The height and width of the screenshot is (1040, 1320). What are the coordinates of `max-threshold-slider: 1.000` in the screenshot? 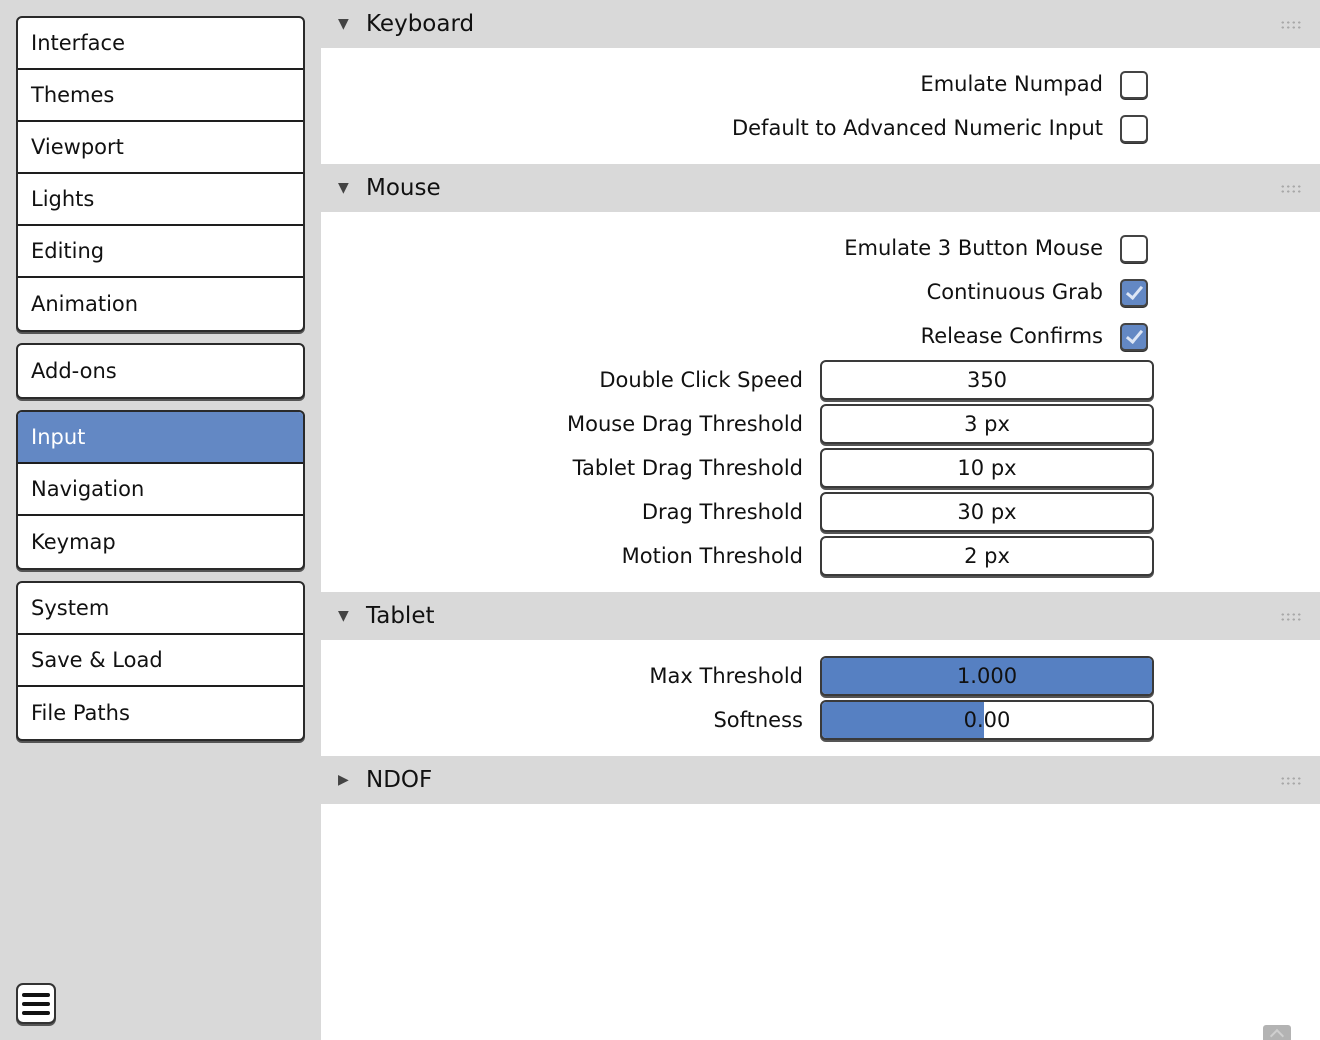 It's located at (987, 676).